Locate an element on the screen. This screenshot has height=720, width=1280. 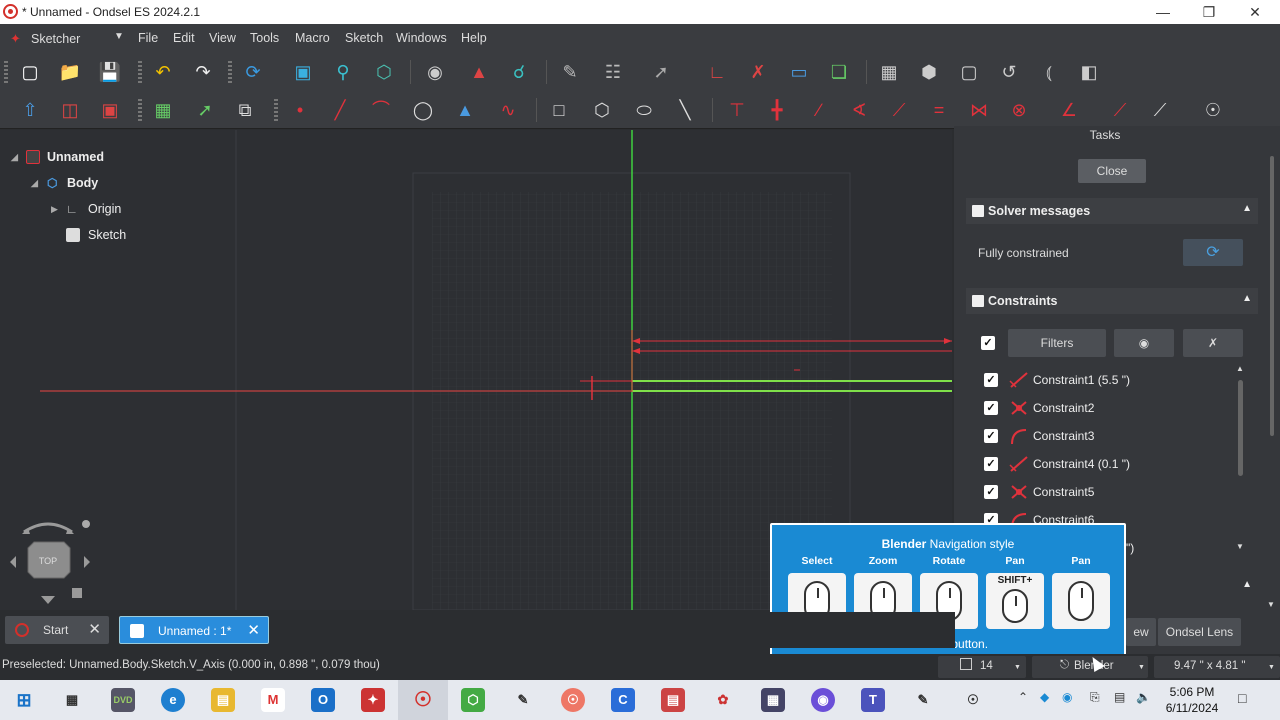
task-view-icon: ▦ is located at coordinates (72, 700).